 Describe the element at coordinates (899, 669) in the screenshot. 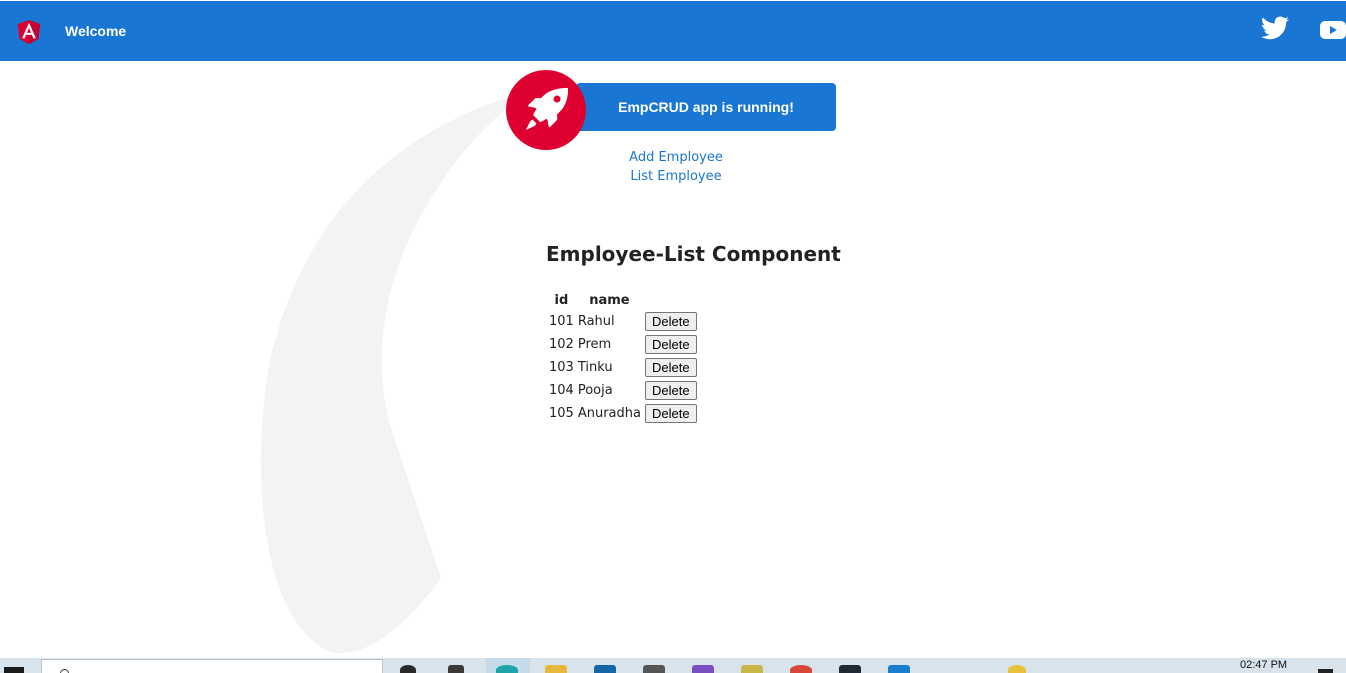

I see `vscode-icon` at that location.